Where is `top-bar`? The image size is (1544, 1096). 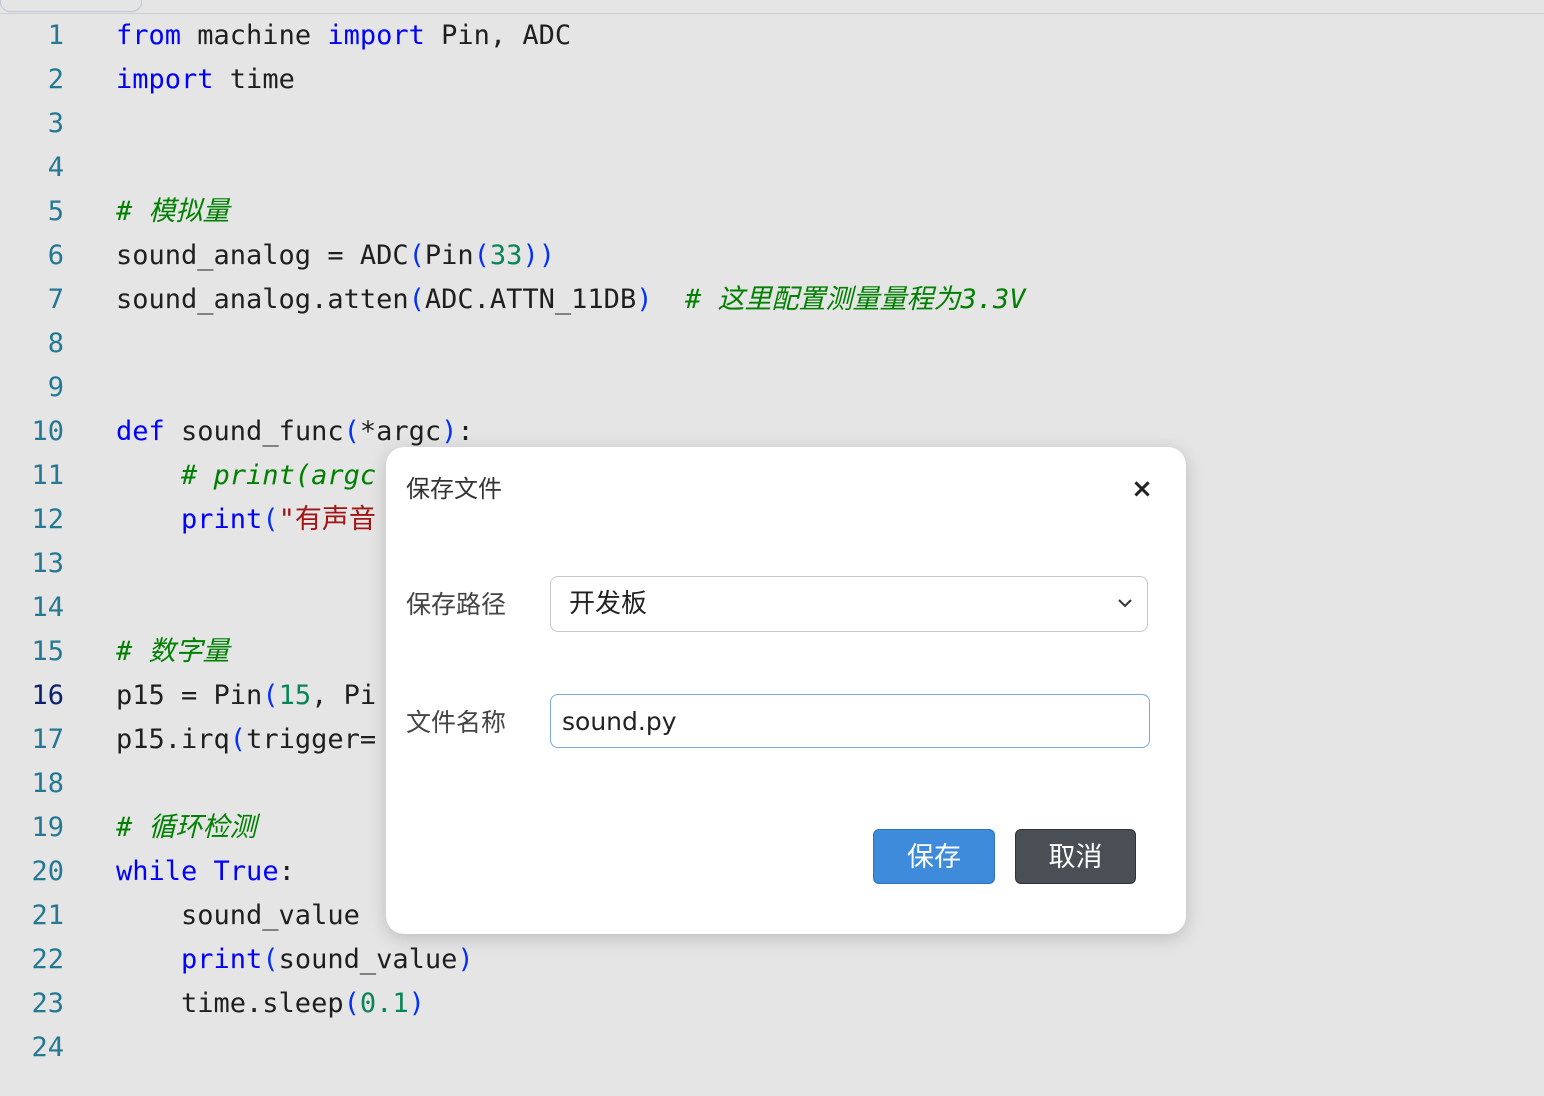
top-bar is located at coordinates (772, 7).